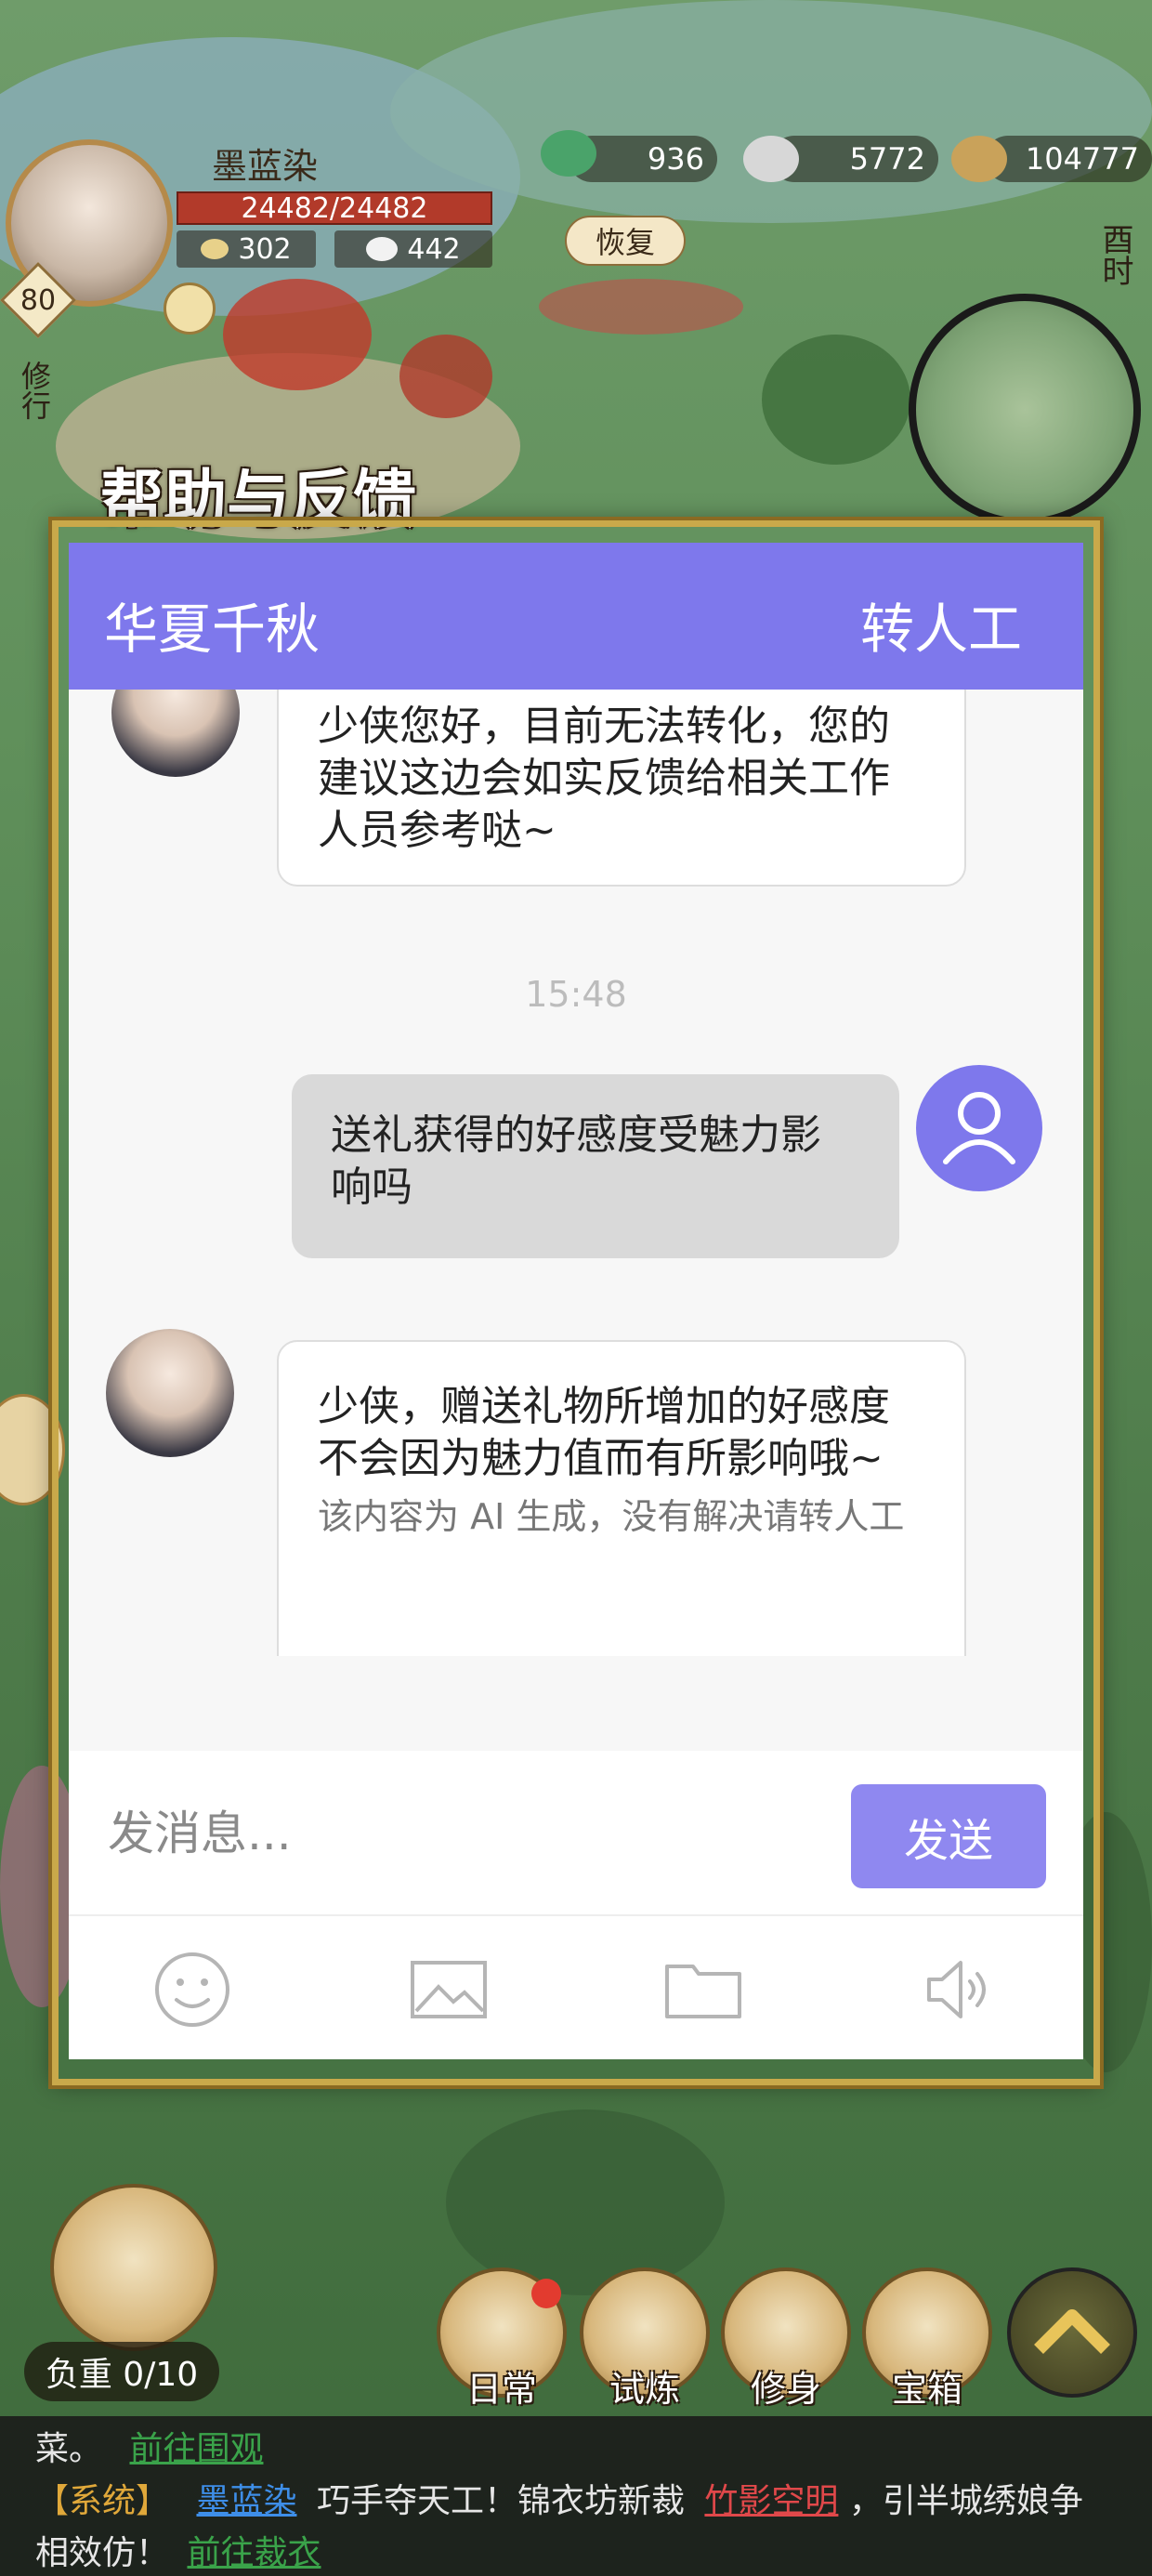  Describe the element at coordinates (246, 2501) in the screenshot. I see `player-name-link: 墨蓝染` at that location.